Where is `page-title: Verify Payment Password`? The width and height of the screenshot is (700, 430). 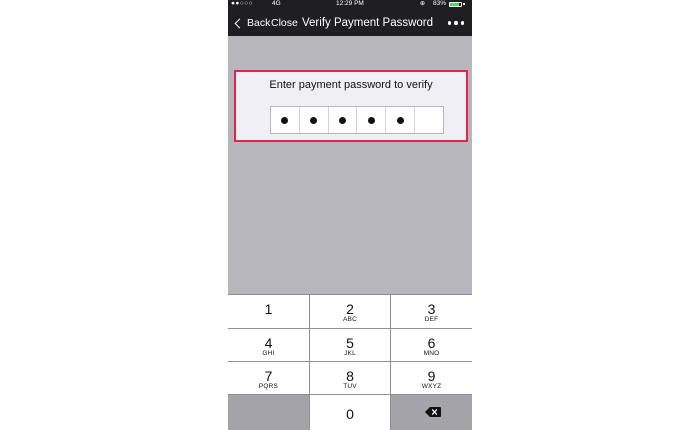
page-title: Verify Payment Password is located at coordinates (368, 23).